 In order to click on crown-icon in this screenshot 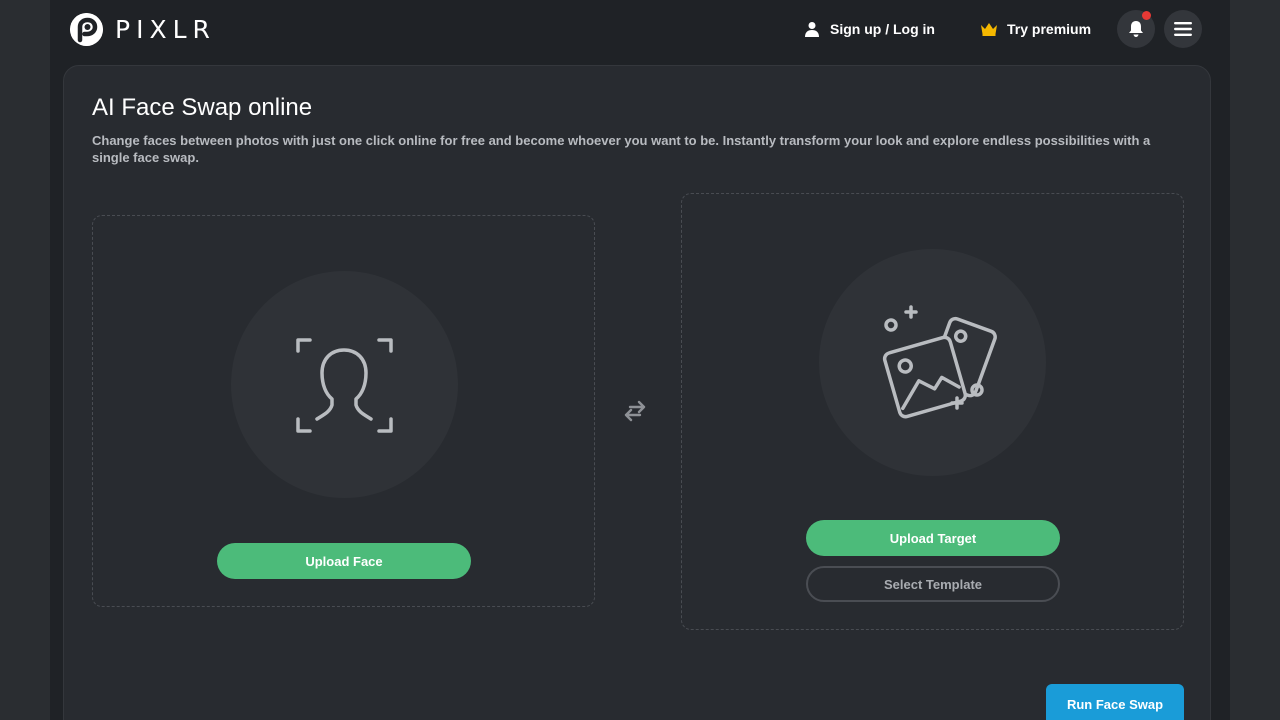, I will do `click(989, 29)`.